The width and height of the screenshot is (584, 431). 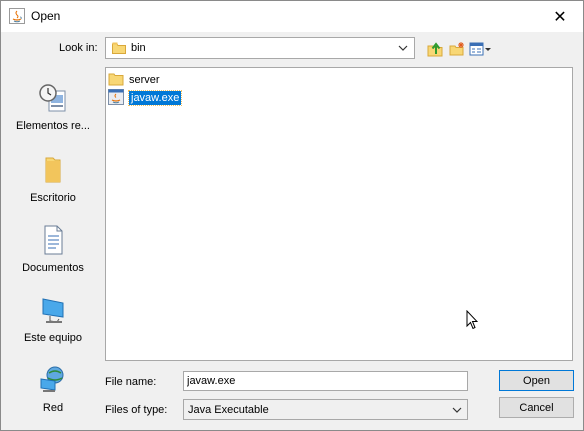 What do you see at coordinates (435, 49) in the screenshot?
I see `up-one-level-icon` at bounding box center [435, 49].